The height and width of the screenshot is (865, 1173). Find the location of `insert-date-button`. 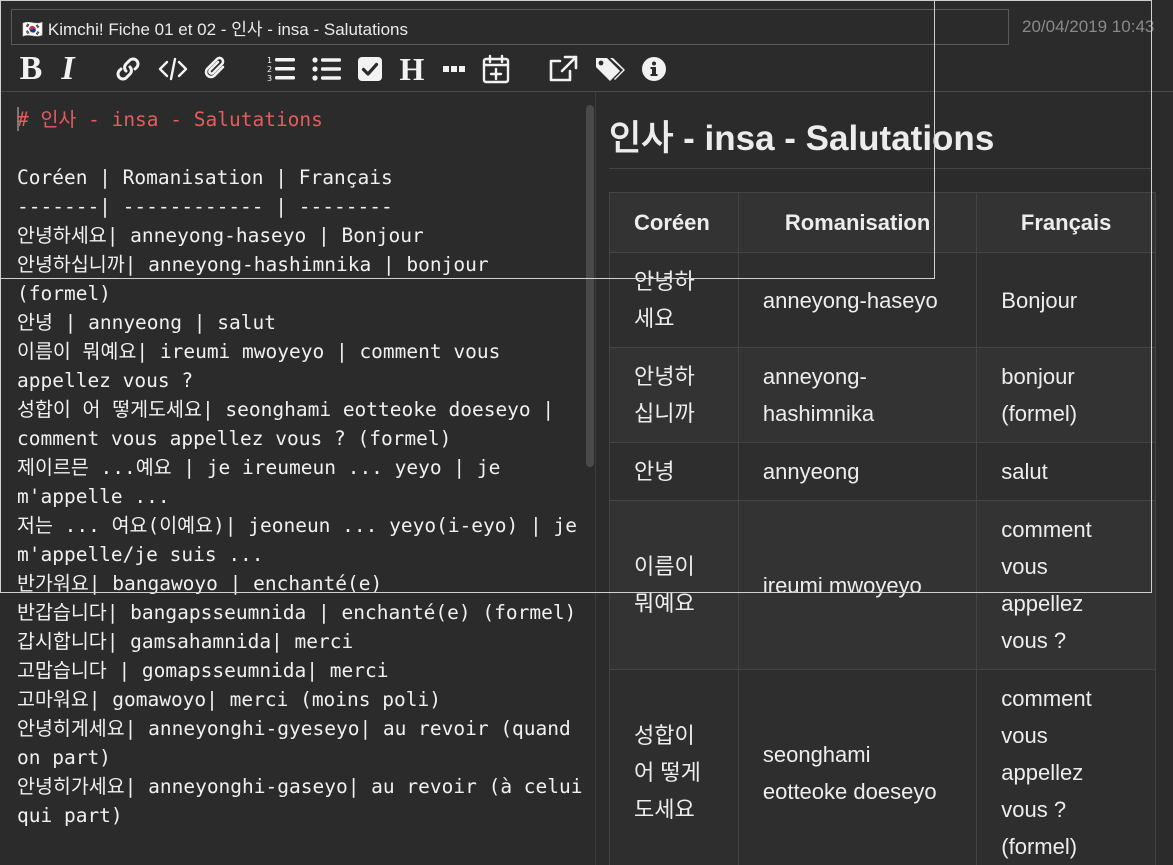

insert-date-button is located at coordinates (496, 69).